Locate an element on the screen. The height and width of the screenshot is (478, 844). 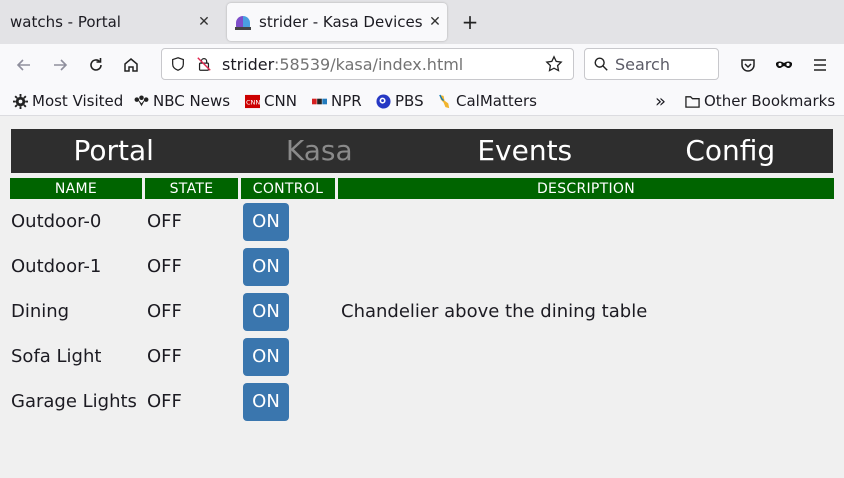
nav-link-kasa: Kasa is located at coordinates (320, 151).